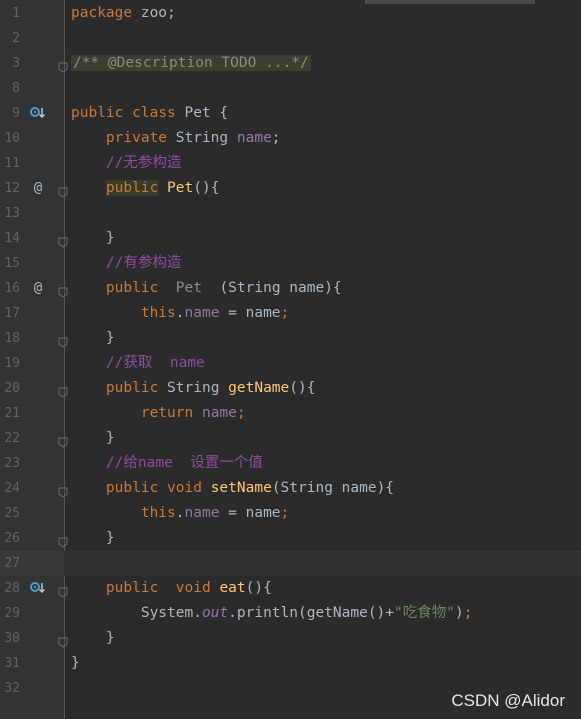 The width and height of the screenshot is (581, 719). Describe the element at coordinates (171, 588) in the screenshot. I see `code-text: public void eat(){` at that location.